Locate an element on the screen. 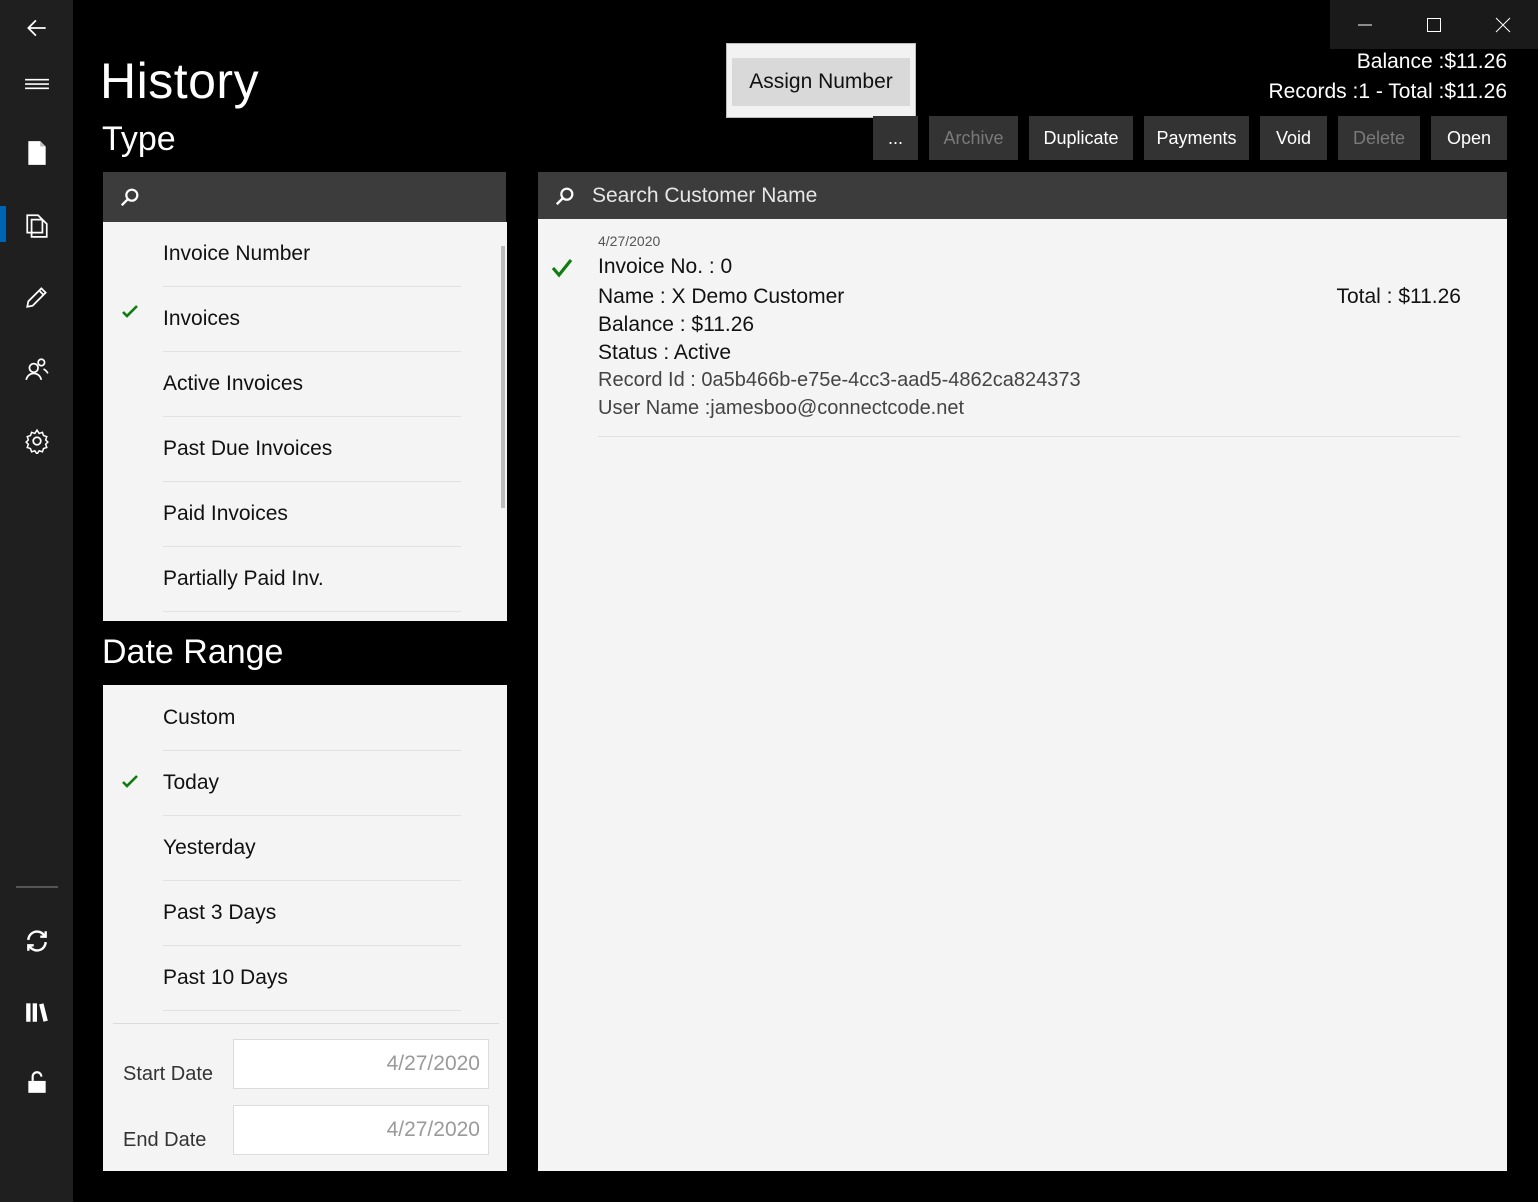 The image size is (1538, 1202). type-search-input is located at coordinates (318, 197).